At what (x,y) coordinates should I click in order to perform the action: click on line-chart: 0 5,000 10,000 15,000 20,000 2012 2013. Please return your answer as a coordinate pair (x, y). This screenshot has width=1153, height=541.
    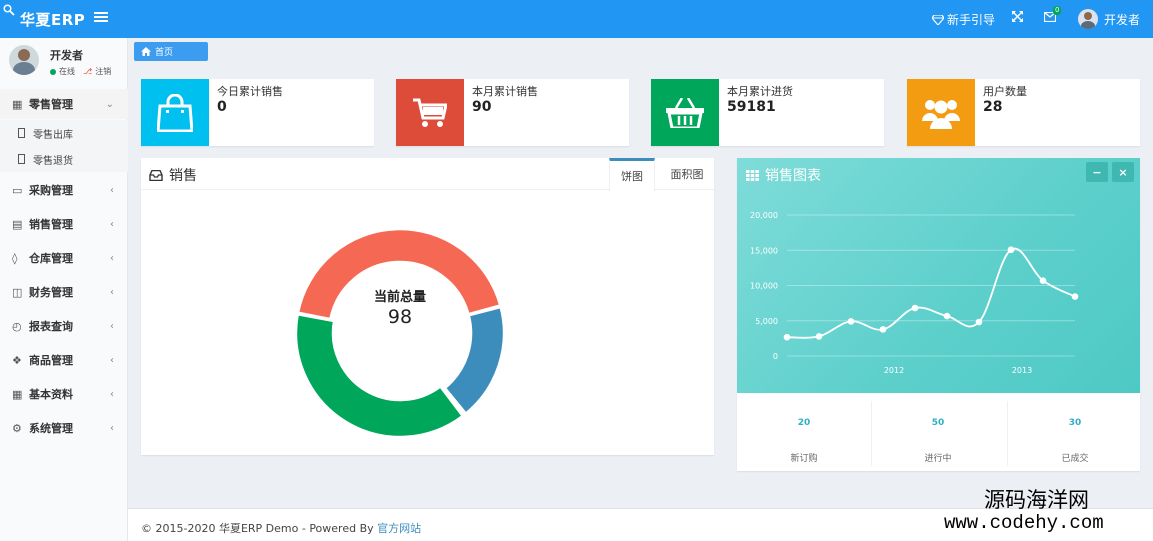
    Looking at the image, I should click on (914, 293).